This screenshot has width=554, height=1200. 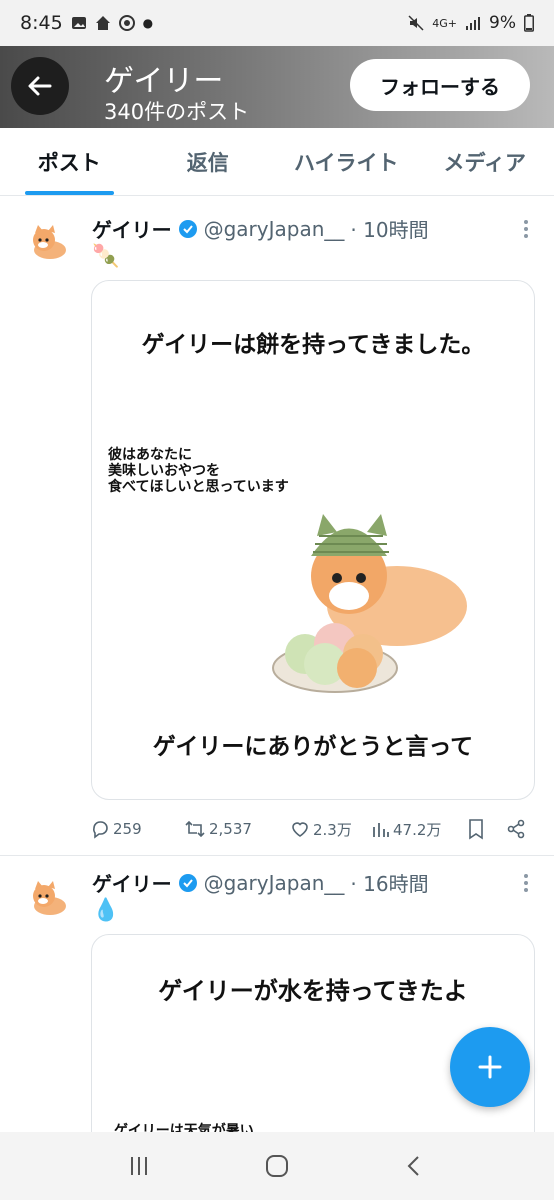 What do you see at coordinates (184, 1127) in the screenshot?
I see `image-note-text: ゲイリーは天気が暑い` at bounding box center [184, 1127].